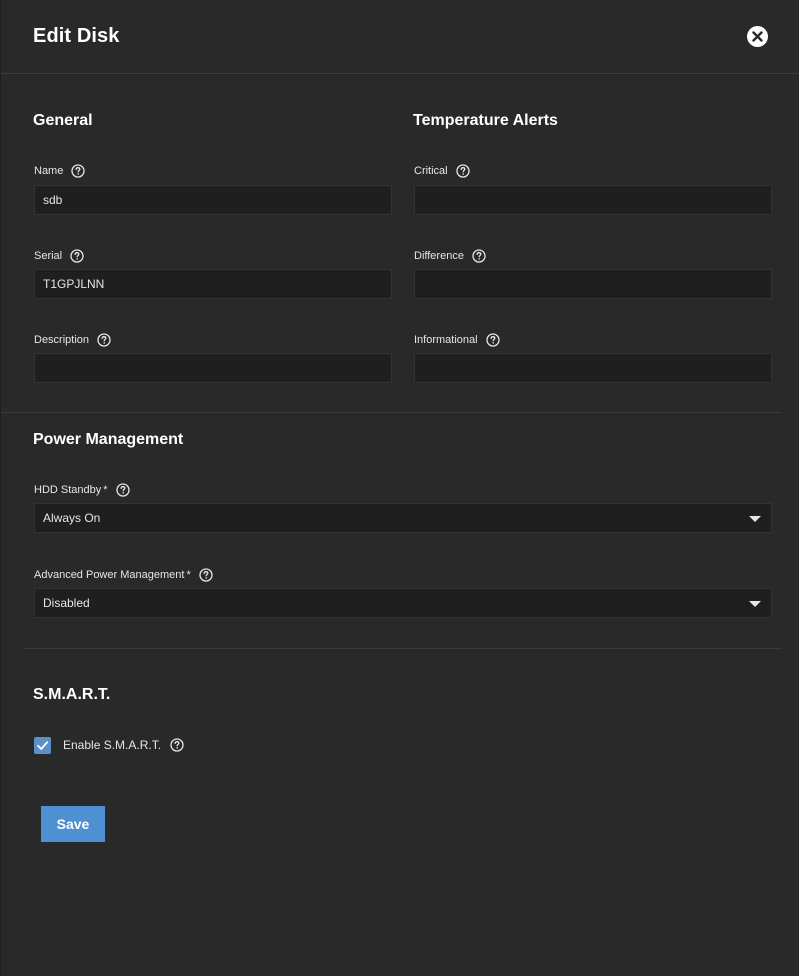  What do you see at coordinates (593, 368) in the screenshot?
I see `informational-input` at bounding box center [593, 368].